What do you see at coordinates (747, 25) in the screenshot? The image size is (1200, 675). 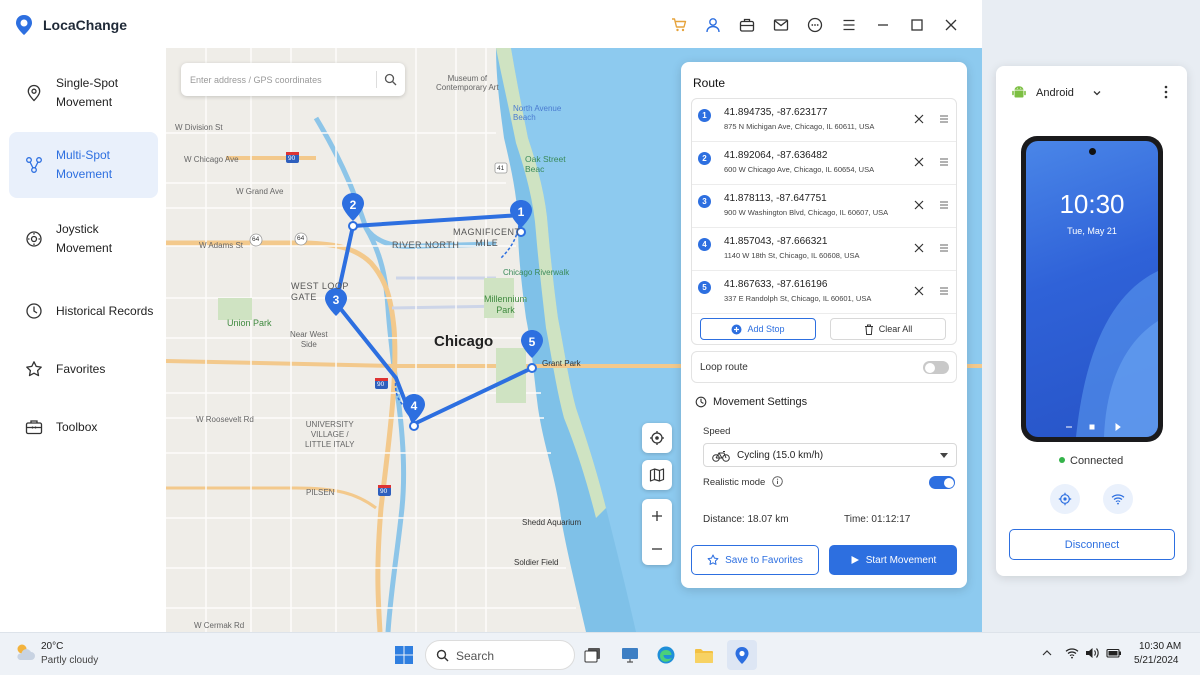 I see `toolkit-icon` at bounding box center [747, 25].